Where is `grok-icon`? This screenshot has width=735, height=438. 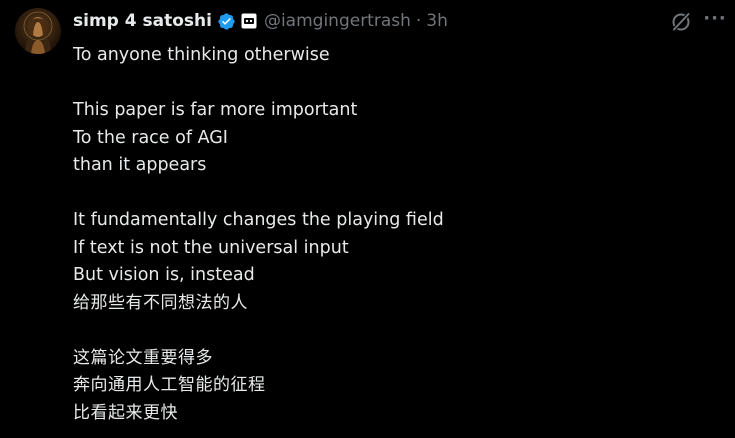
grok-icon is located at coordinates (681, 22).